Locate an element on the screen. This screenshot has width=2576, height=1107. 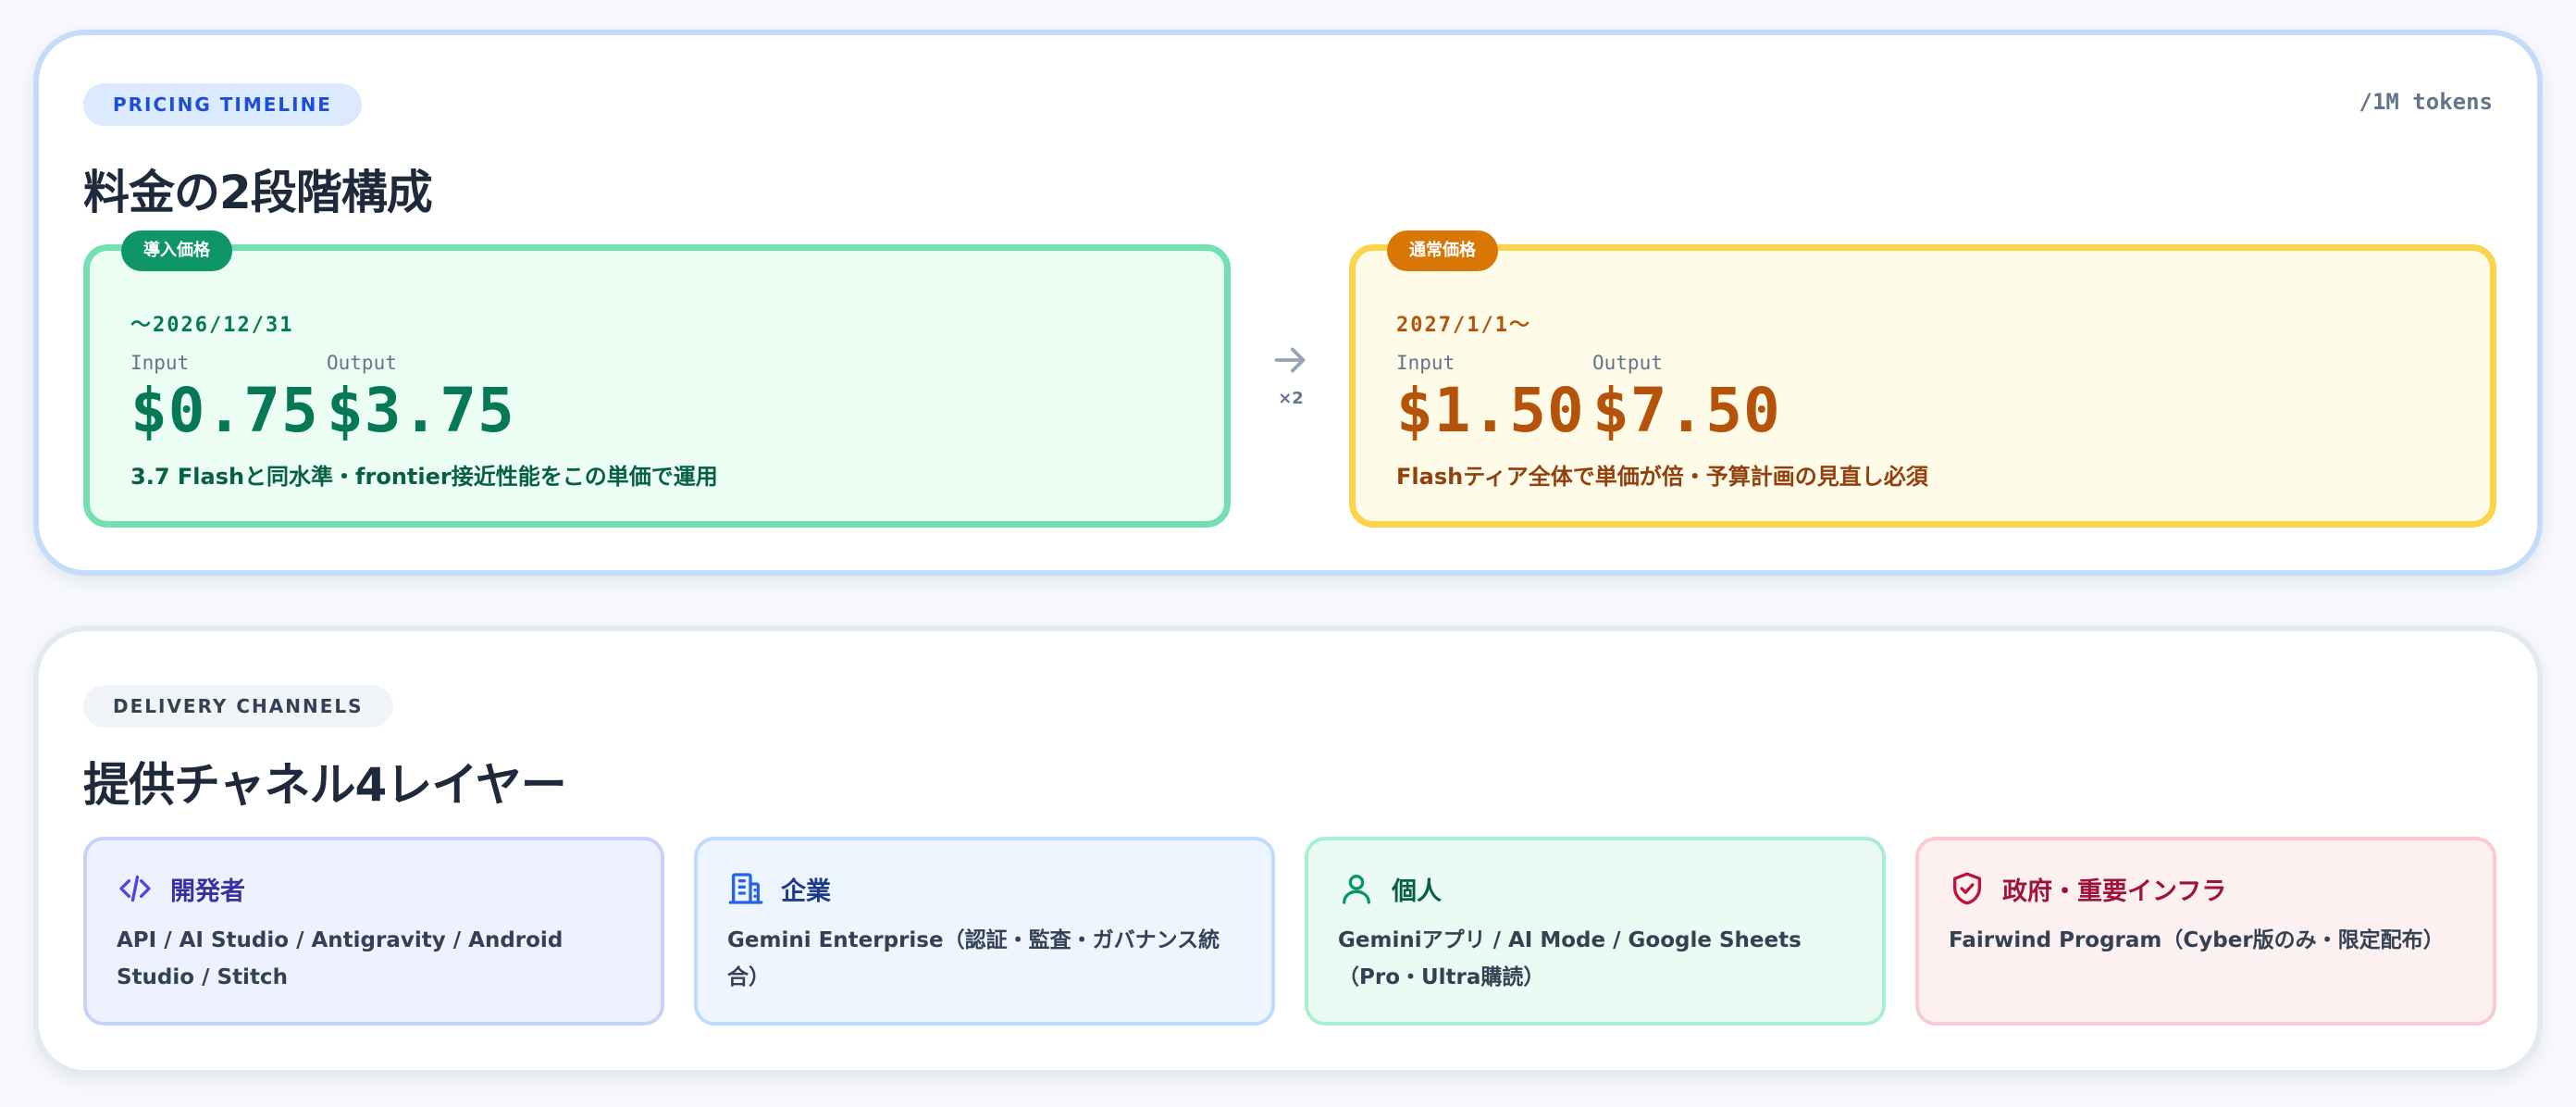
intro-price-note: 3.7 Flashと同水準・frontier接近性能をこの単価で運用 is located at coordinates (424, 477).